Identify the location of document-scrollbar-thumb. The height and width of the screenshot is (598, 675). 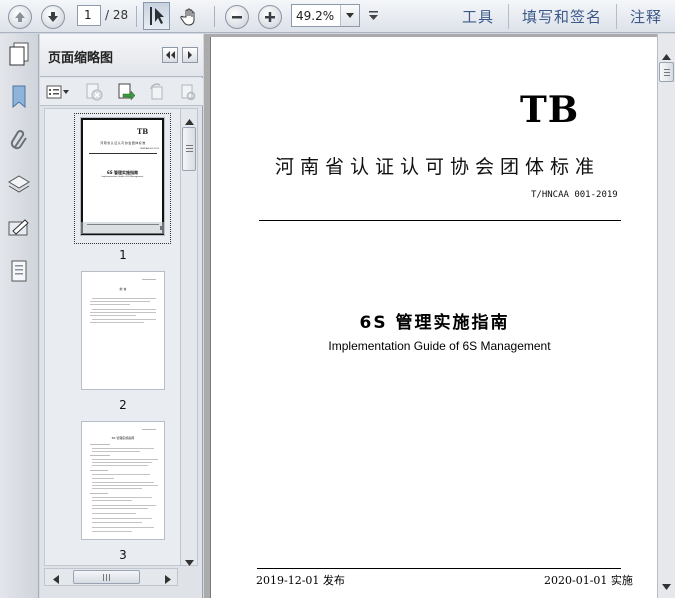
(666, 72).